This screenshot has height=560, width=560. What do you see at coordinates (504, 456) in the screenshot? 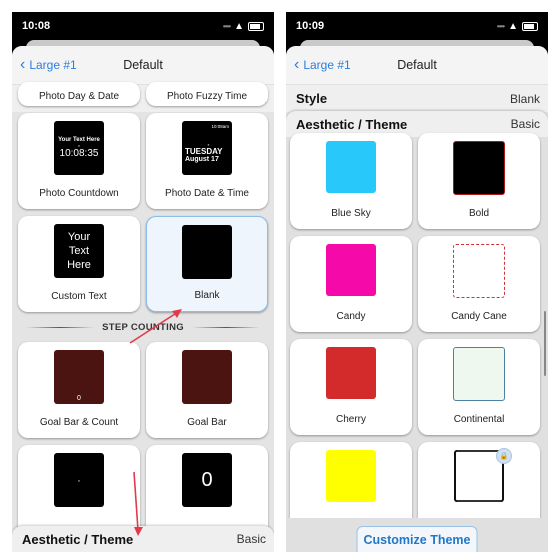
I see `lock-icon: 🔒` at bounding box center [504, 456].